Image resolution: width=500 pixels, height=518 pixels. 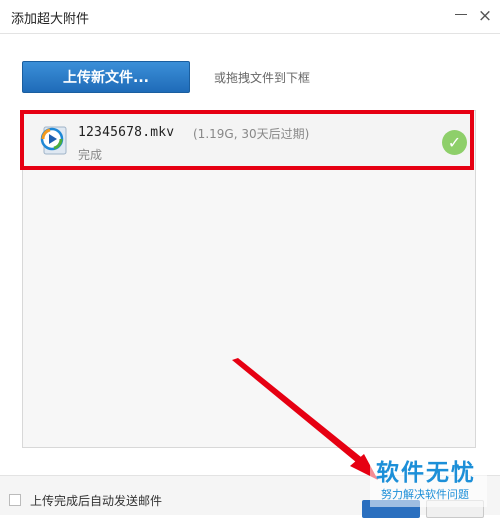 What do you see at coordinates (90, 155) in the screenshot?
I see `upload-status: 完成` at bounding box center [90, 155].